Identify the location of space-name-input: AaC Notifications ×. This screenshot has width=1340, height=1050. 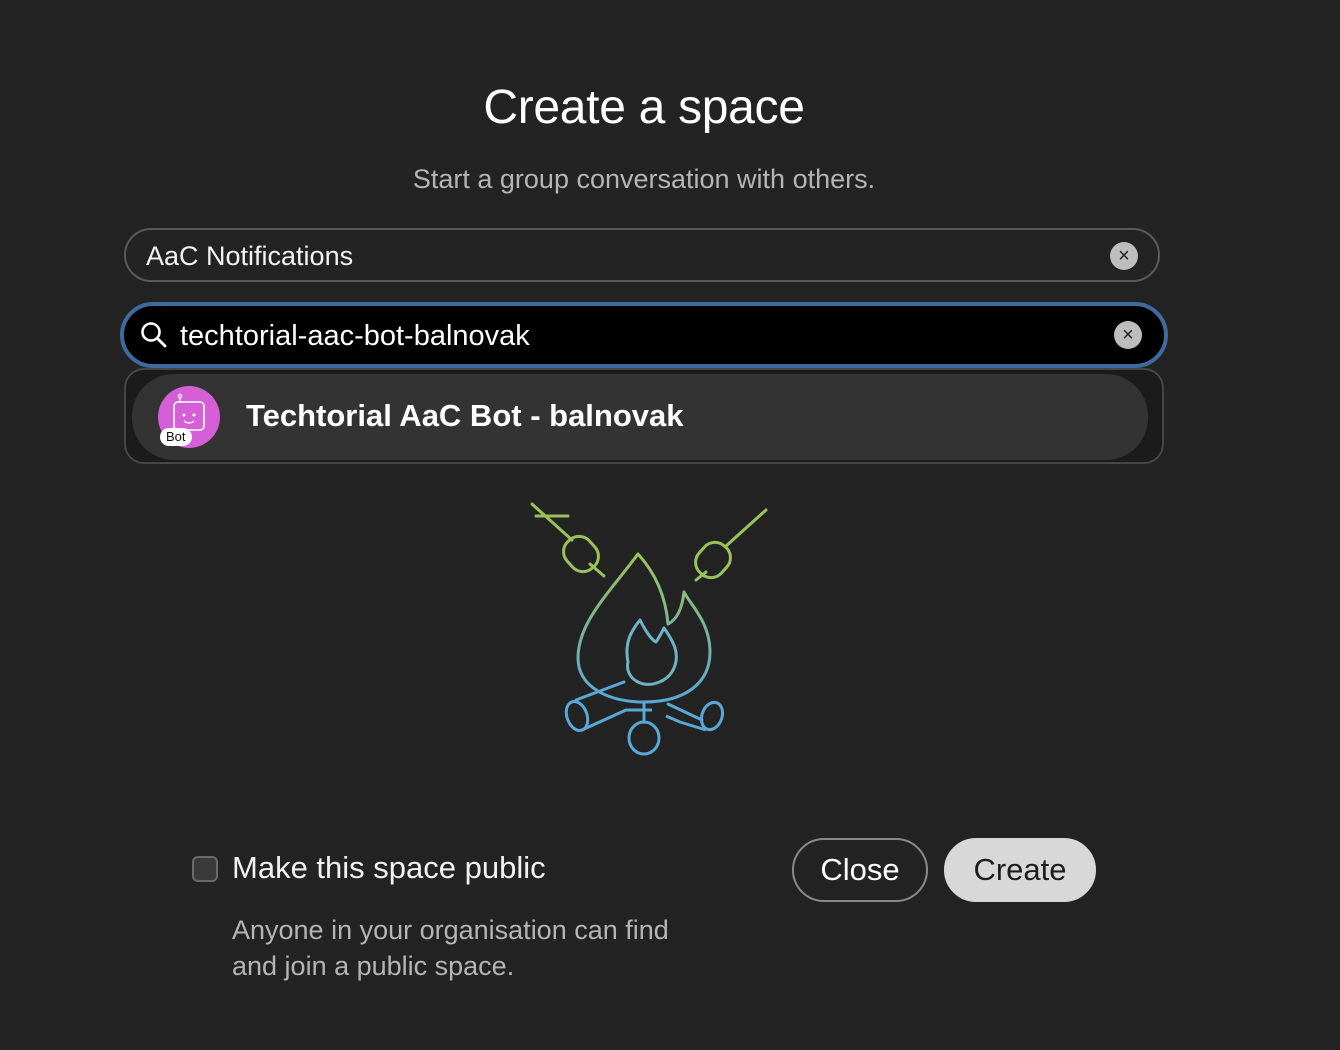
(642, 255).